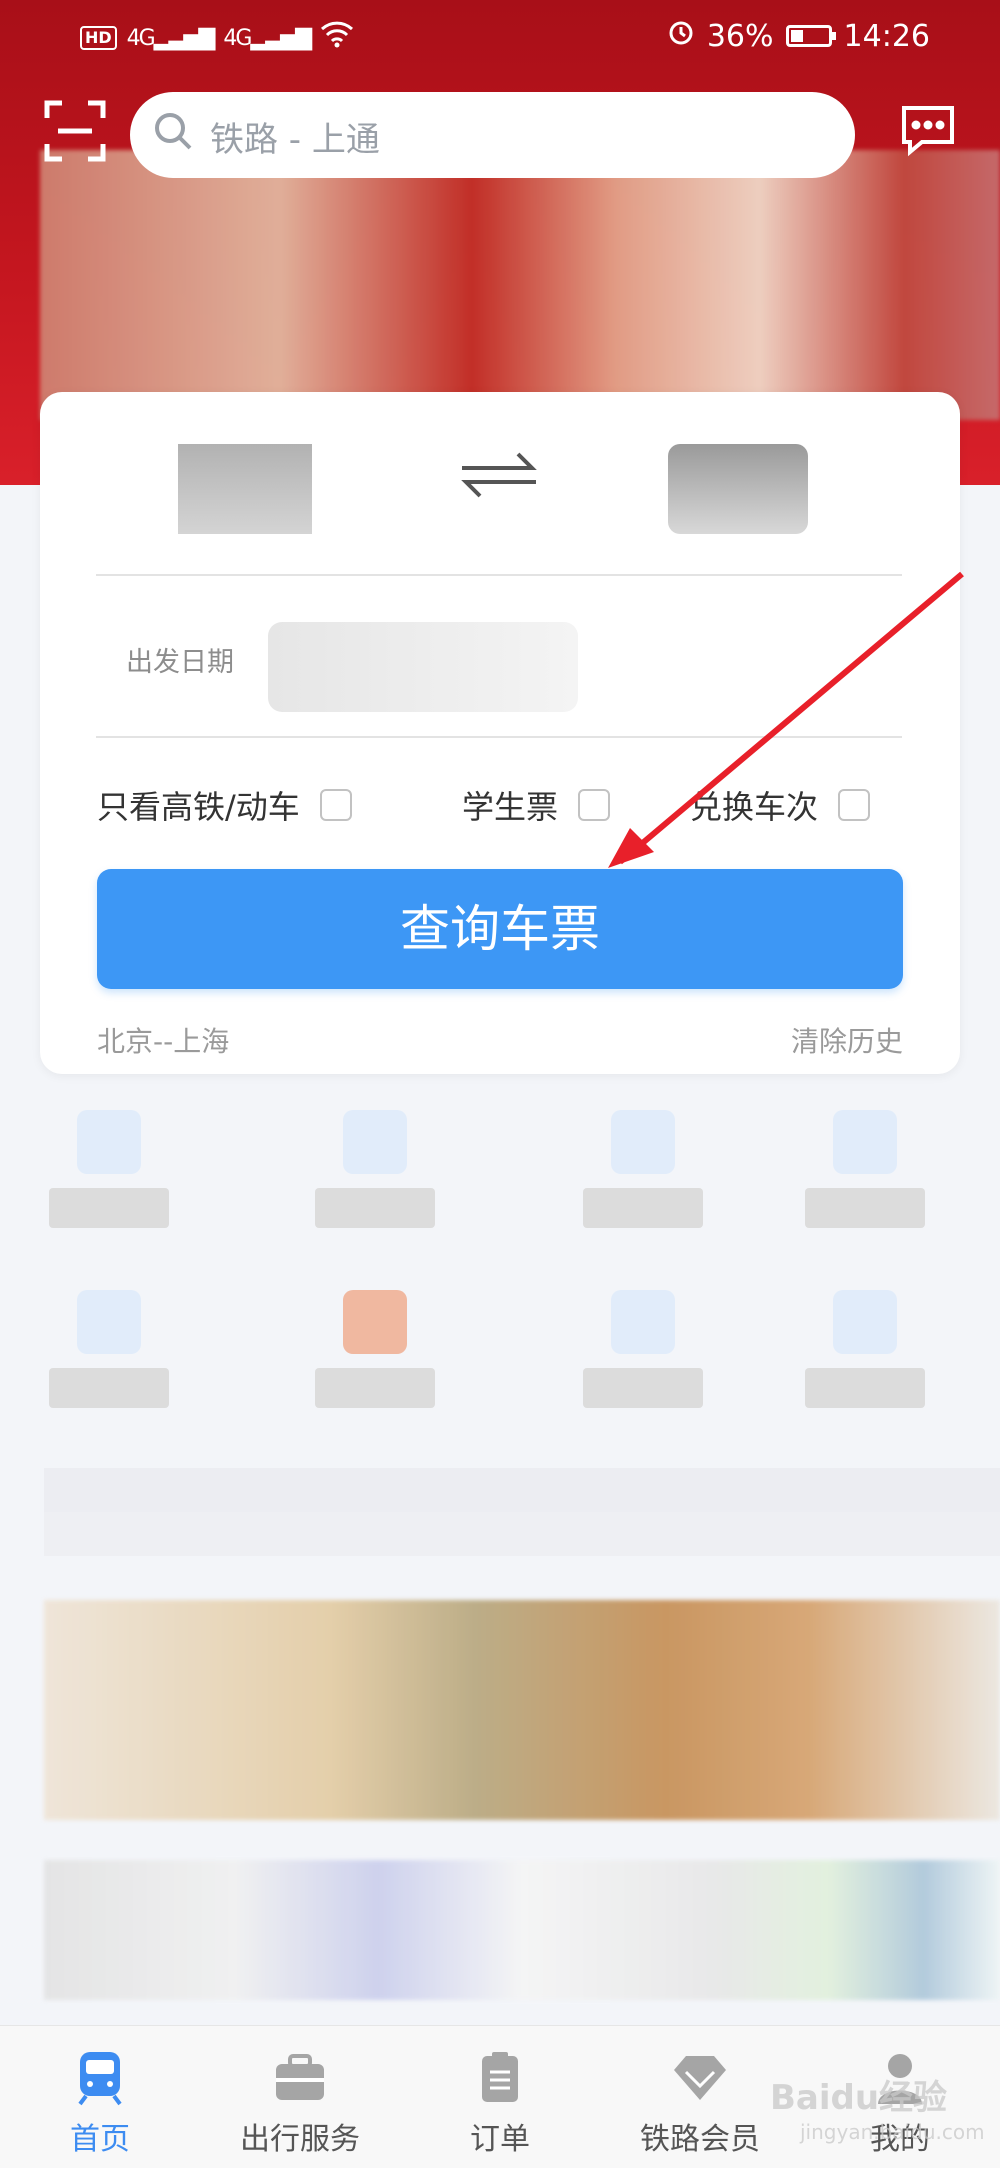 The image size is (1000, 2168). I want to click on message-icon, so click(928, 131).